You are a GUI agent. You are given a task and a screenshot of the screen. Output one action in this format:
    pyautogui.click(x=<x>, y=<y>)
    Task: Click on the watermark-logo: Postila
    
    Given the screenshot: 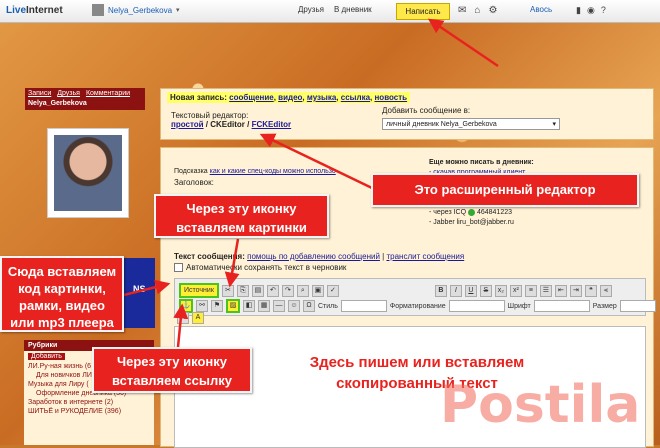 What is the action you would take?
    pyautogui.click(x=540, y=405)
    